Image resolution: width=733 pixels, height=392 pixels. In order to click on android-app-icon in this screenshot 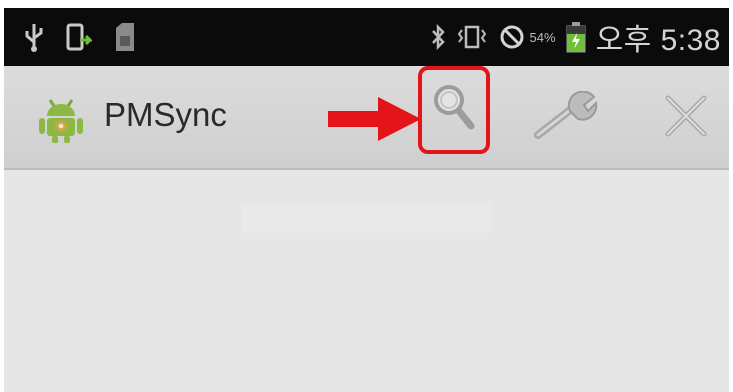, I will do `click(61, 119)`.